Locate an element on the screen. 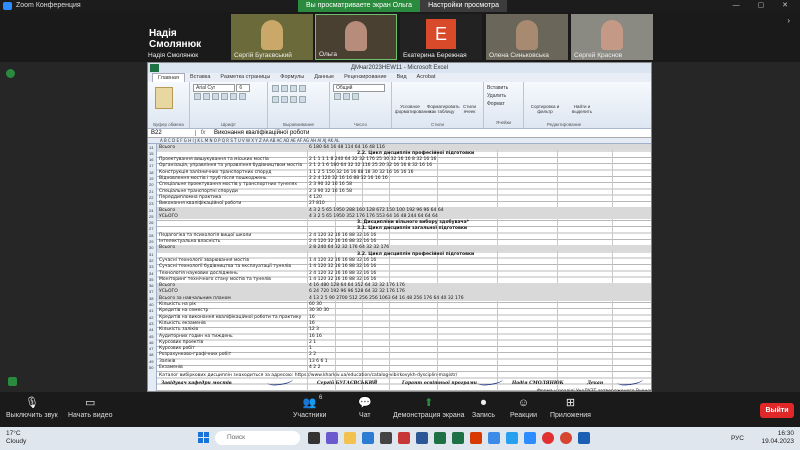  store-icon is located at coordinates (386, 438).